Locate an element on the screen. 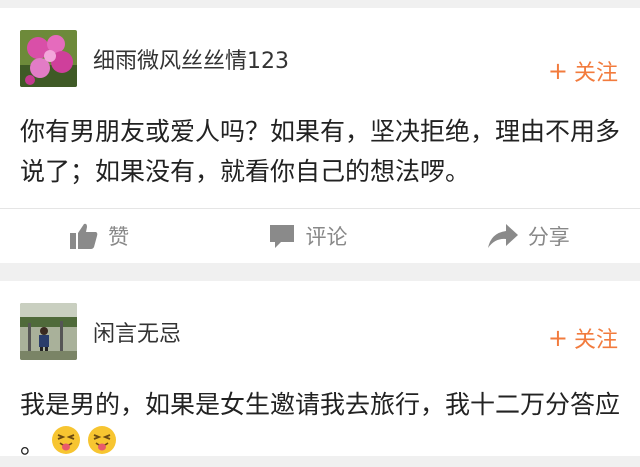  thumbs-up-icon is located at coordinates (84, 236).